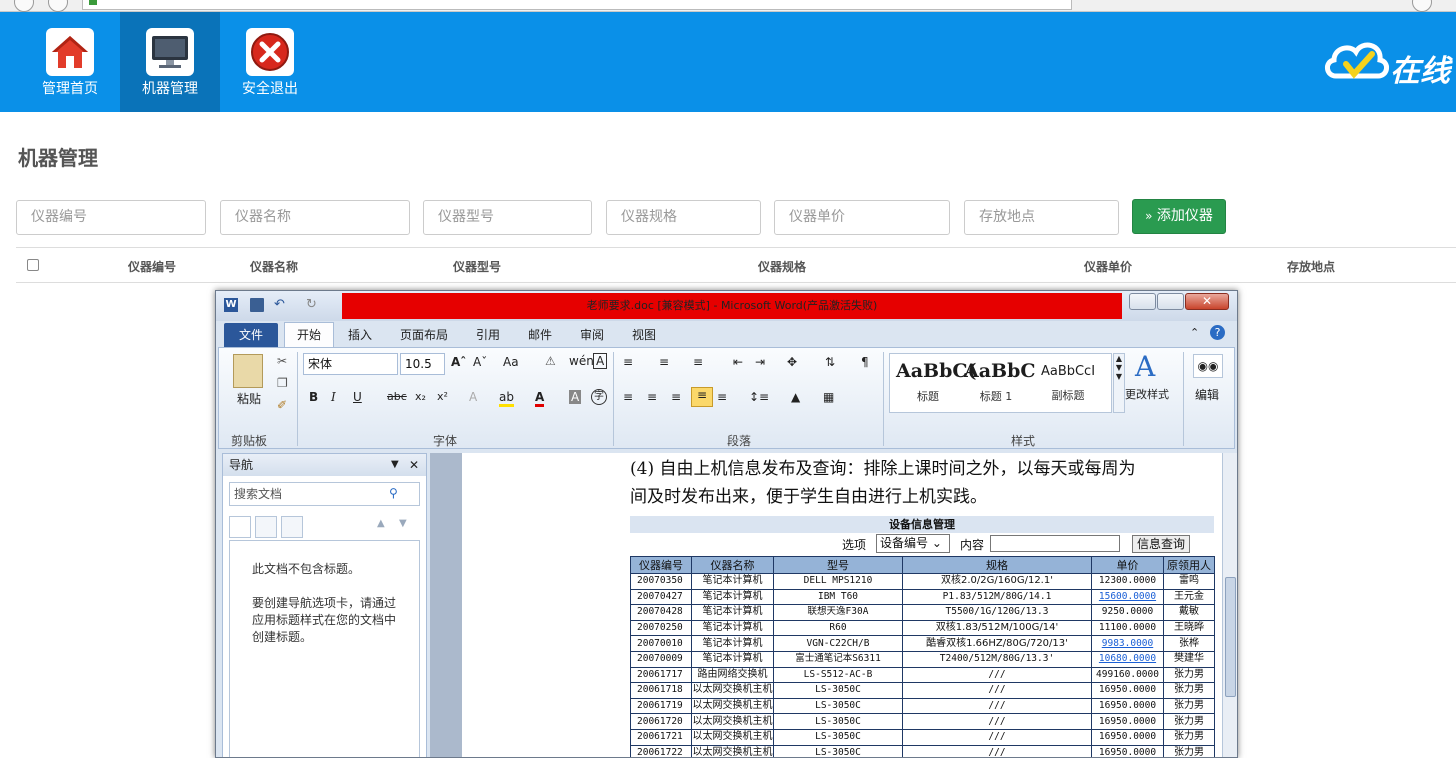 This screenshot has width=1456, height=758. Describe the element at coordinates (1217, 332) in the screenshot. I see `help-icon: ?` at that location.